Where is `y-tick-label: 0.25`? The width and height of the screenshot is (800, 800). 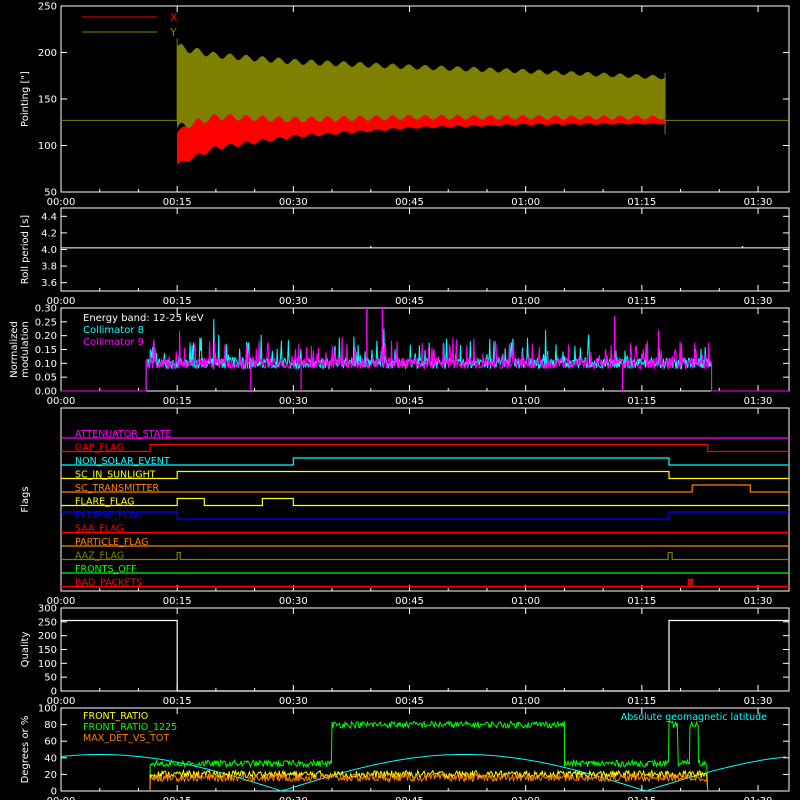 y-tick-label: 0.25 is located at coordinates (46, 322).